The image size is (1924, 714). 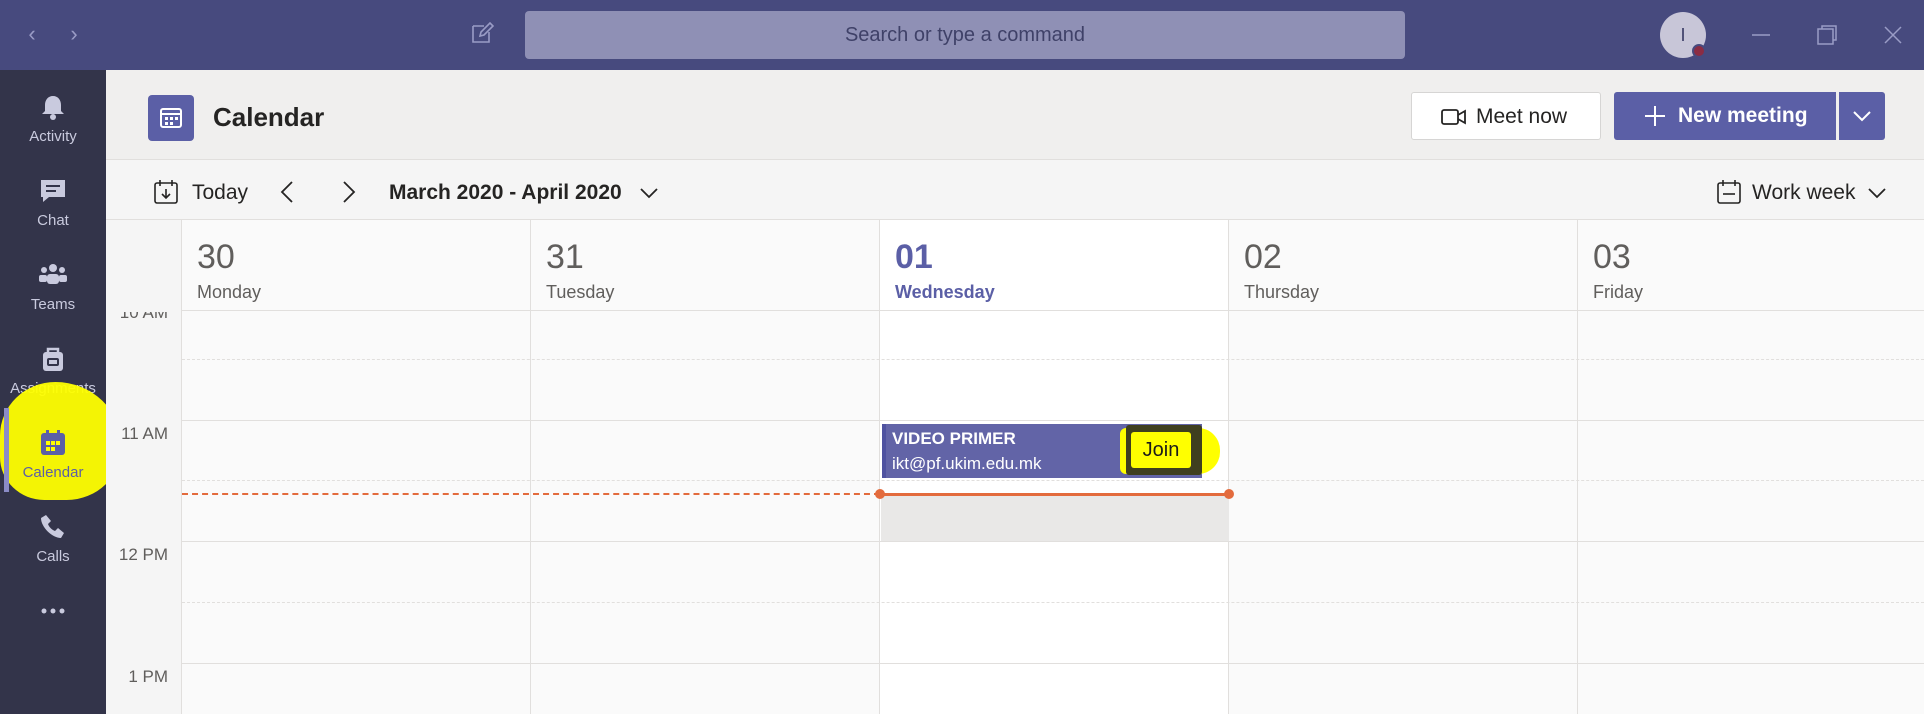 I want to click on day-column-tuesday: 31 Tuesday, so click(x=705, y=467).